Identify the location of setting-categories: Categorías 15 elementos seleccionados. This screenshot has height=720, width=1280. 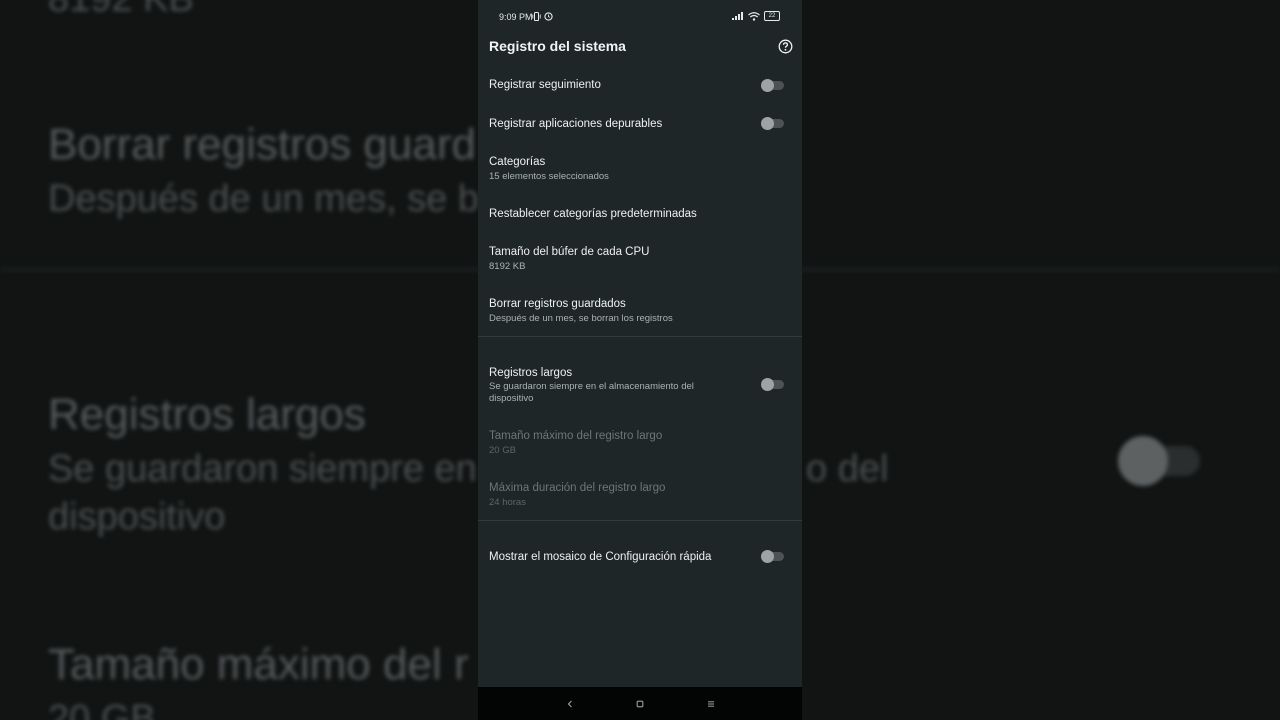
(640, 169).